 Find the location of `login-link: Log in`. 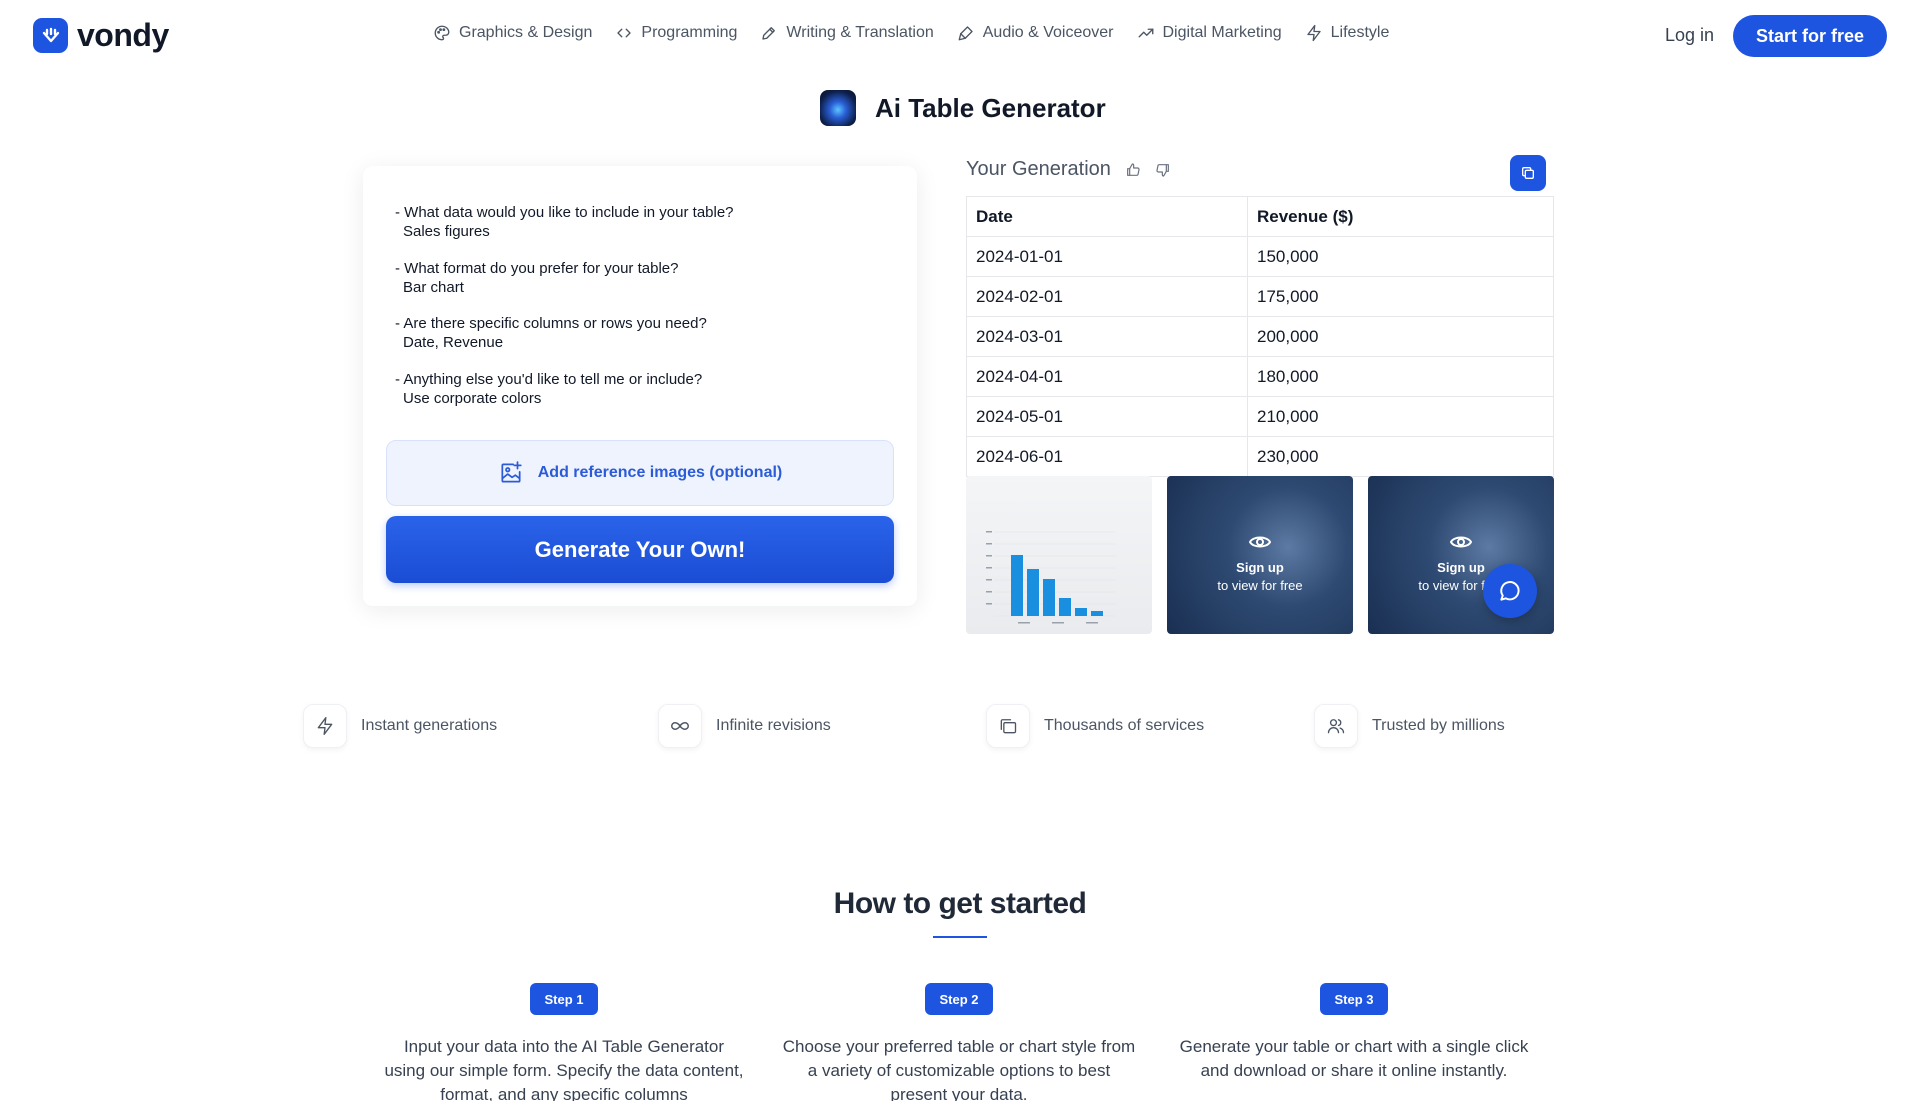

login-link: Log in is located at coordinates (1689, 35).